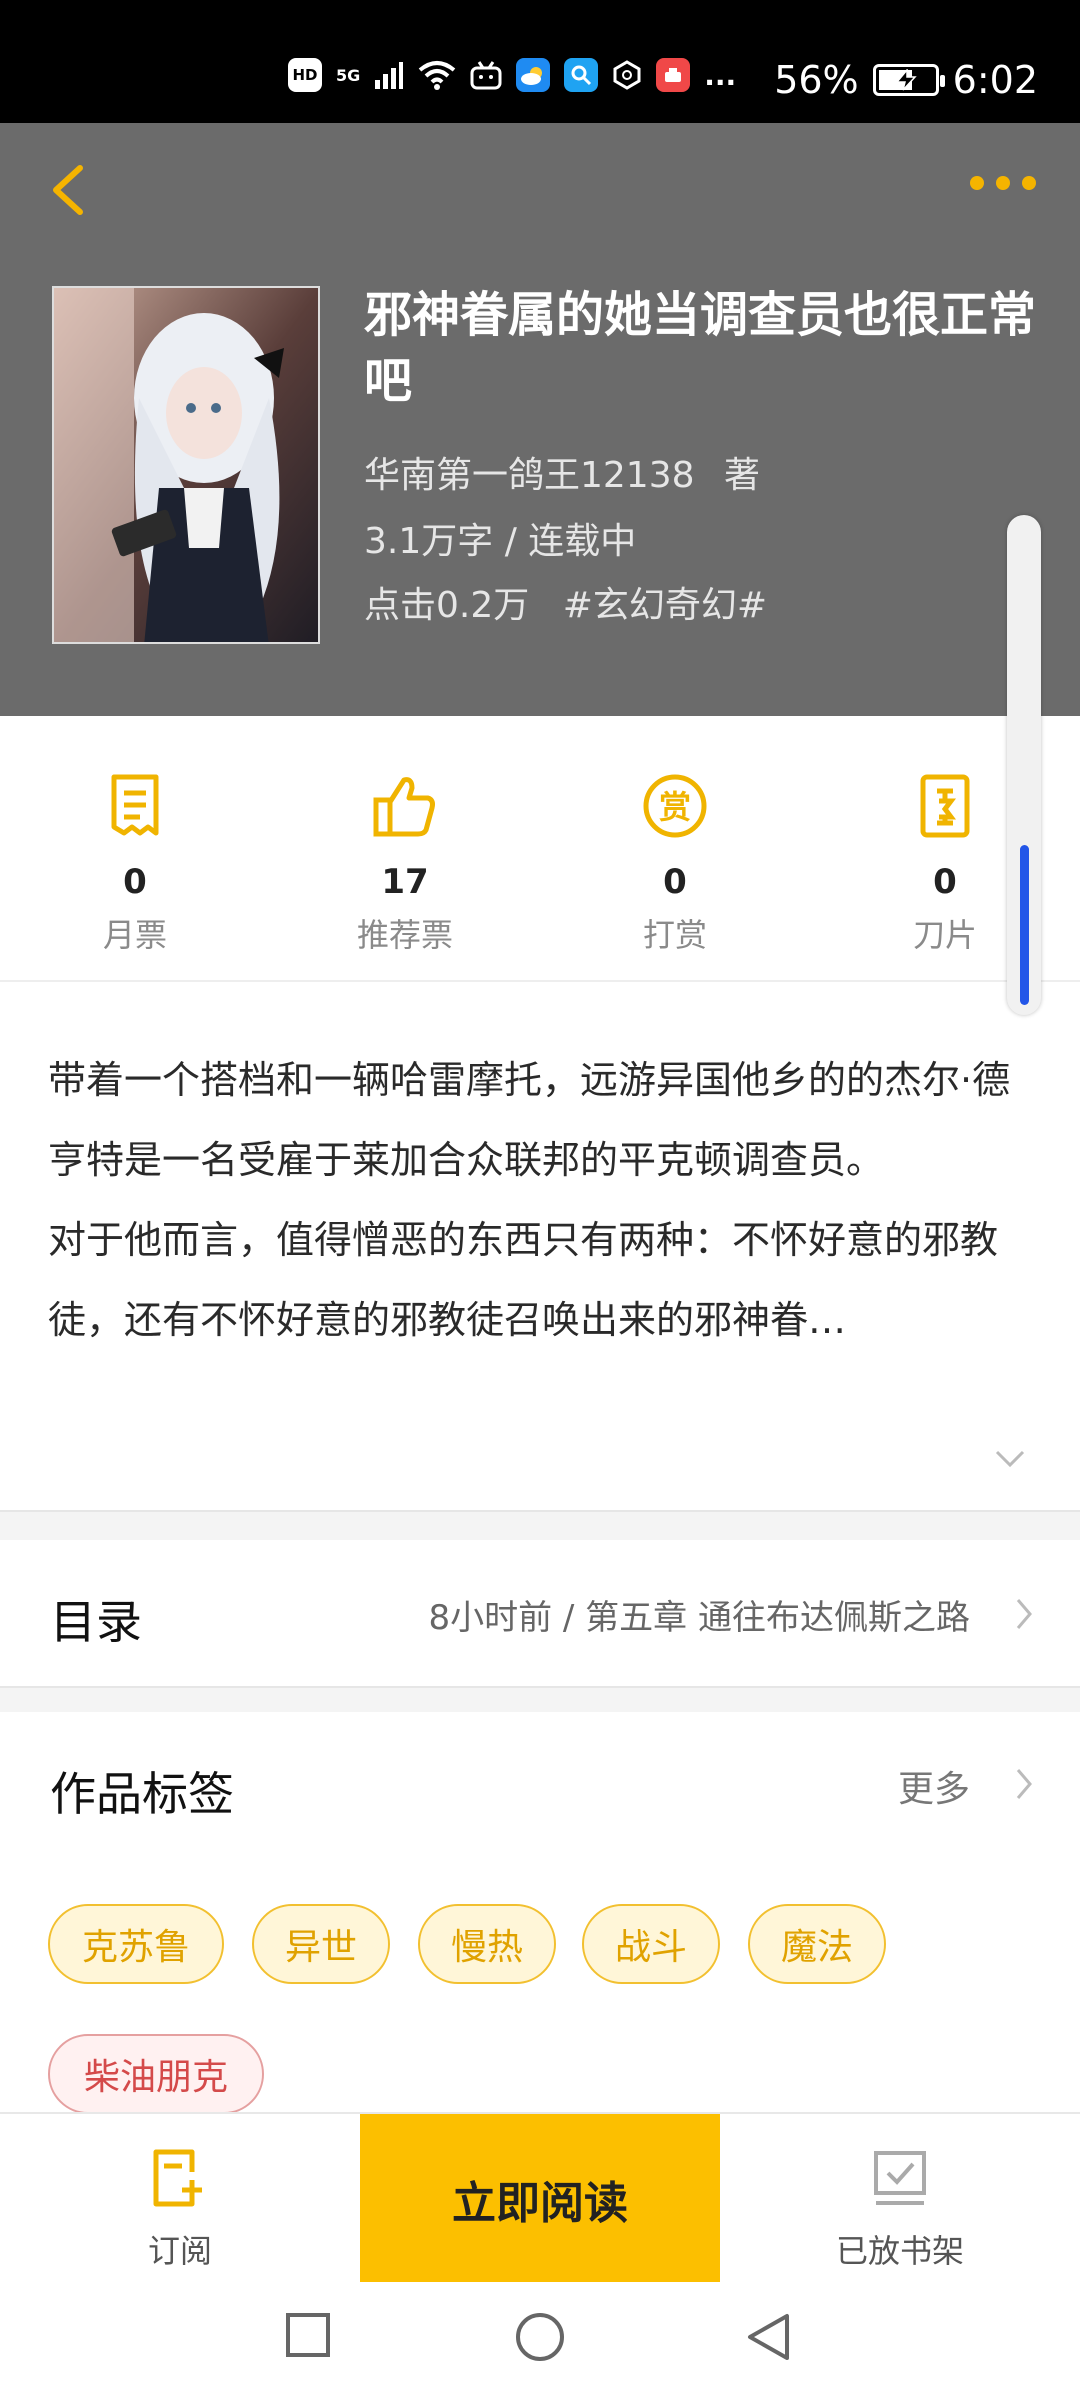 This screenshot has height=2400, width=1080. I want to click on chevron-down-icon, so click(1010, 1459).